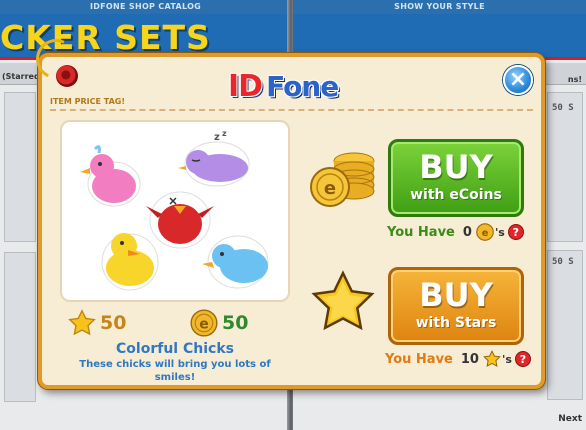 The width and height of the screenshot is (586, 430). Describe the element at coordinates (439, 7) in the screenshot. I see `right-page-header: SHOW YOUR STYLE` at that location.